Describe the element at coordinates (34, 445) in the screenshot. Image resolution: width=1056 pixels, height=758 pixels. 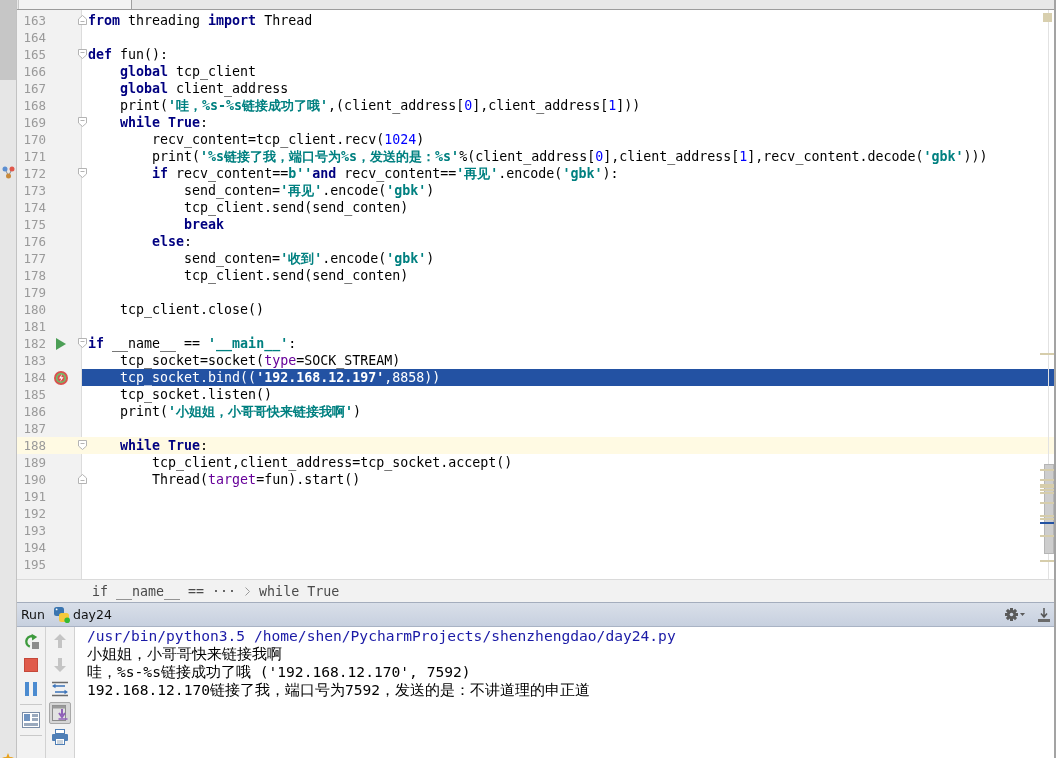
I see `line-number: 188` at that location.